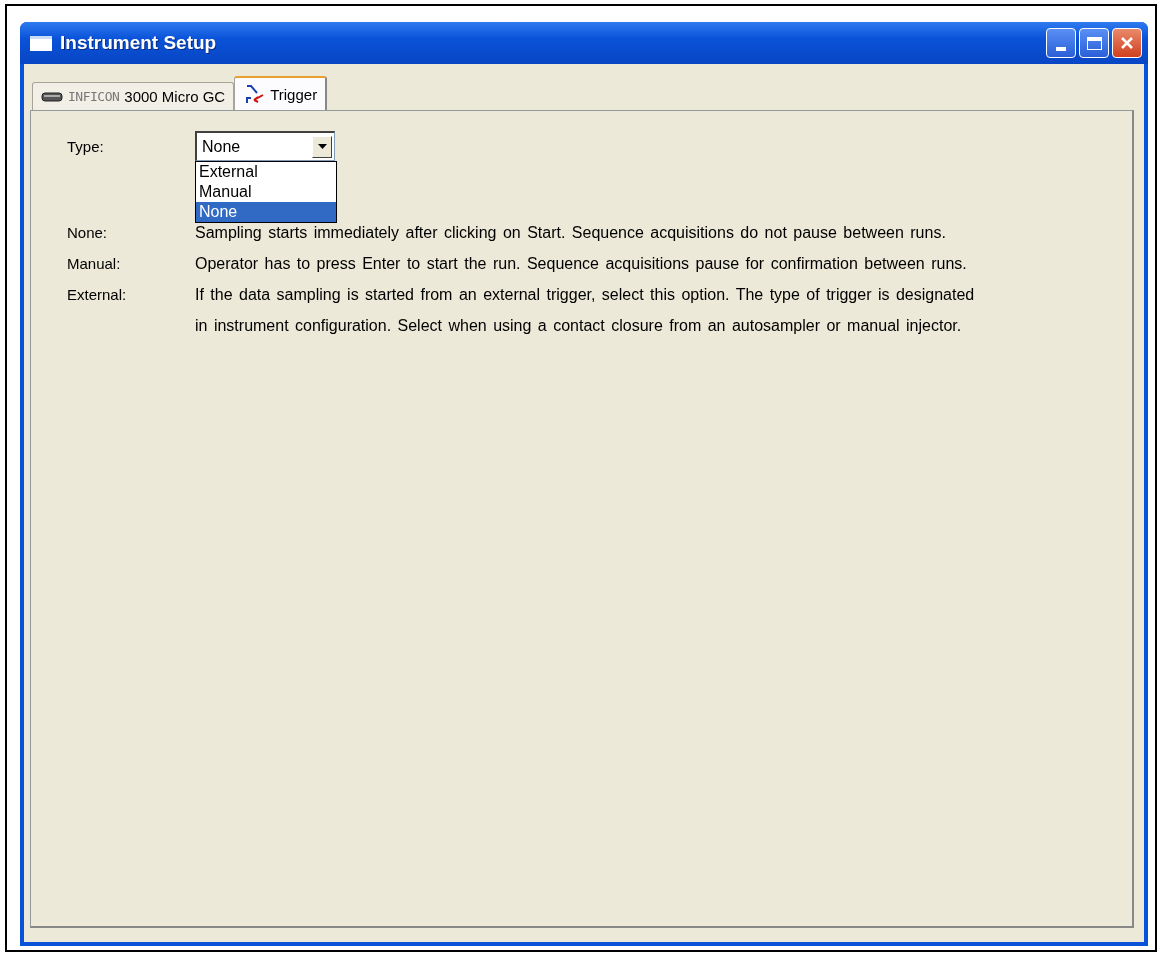 Image resolution: width=1166 pixels, height=960 pixels. What do you see at coordinates (254, 94) in the screenshot?
I see `trigger-icon` at bounding box center [254, 94].